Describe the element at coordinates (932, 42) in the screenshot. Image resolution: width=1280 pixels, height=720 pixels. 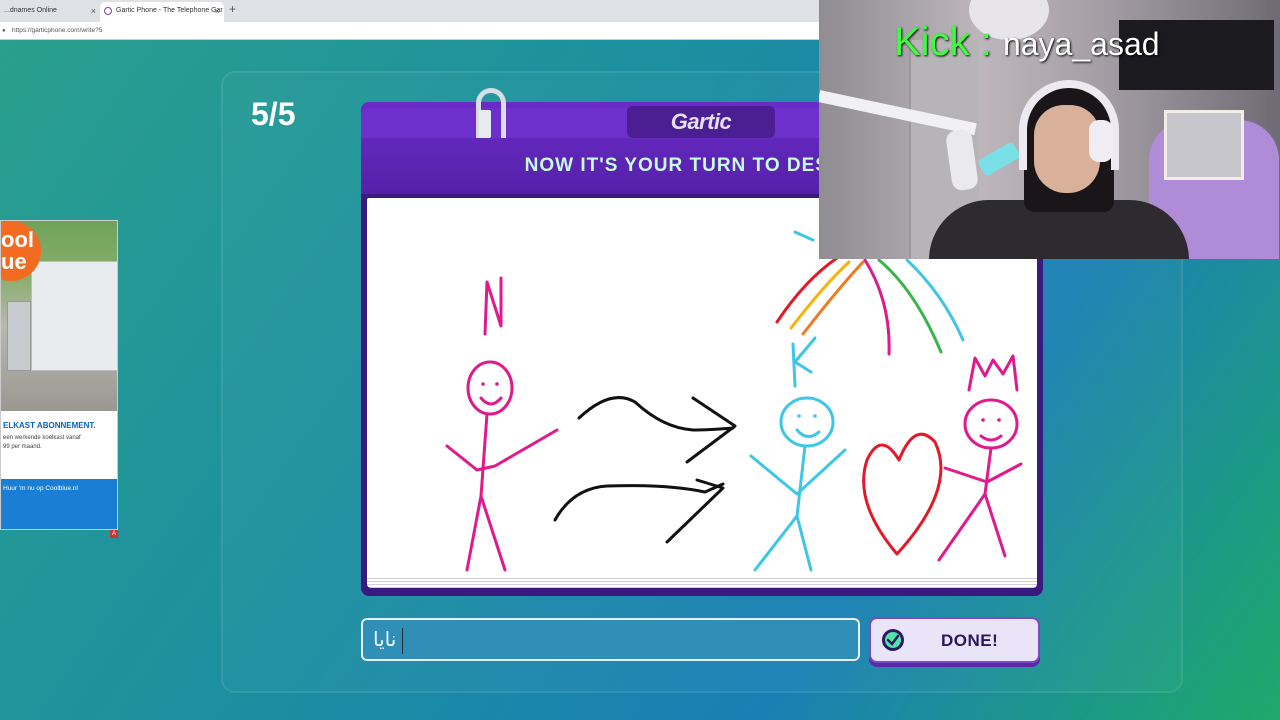
I see `kick-label: Kick` at that location.